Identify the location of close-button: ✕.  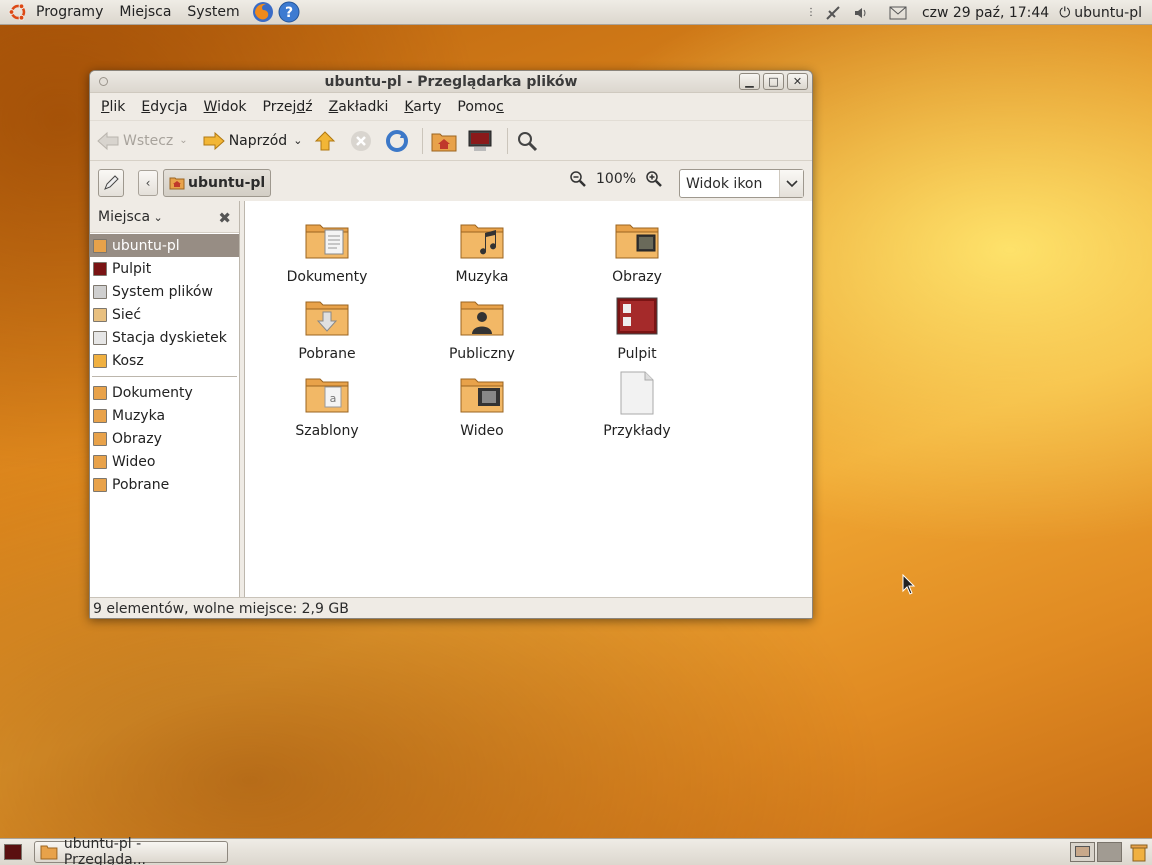
(797, 81).